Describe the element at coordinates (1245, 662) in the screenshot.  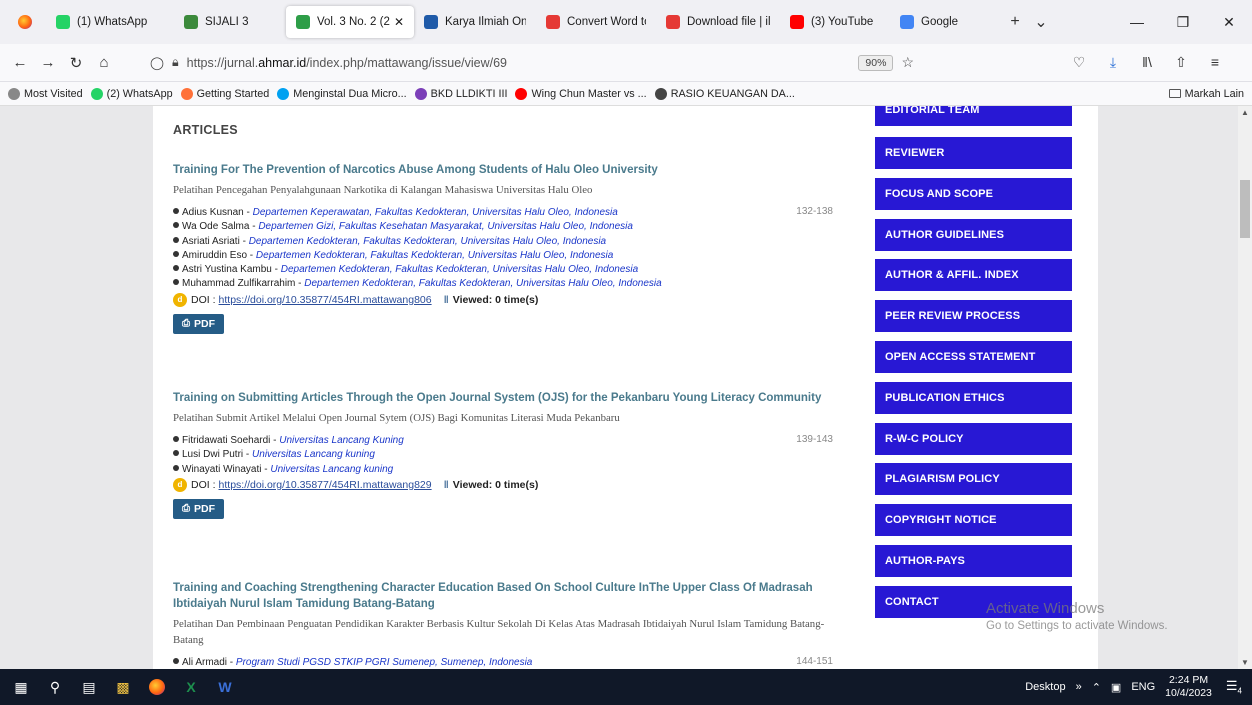
I see `scroll-down-icon: ▼` at that location.